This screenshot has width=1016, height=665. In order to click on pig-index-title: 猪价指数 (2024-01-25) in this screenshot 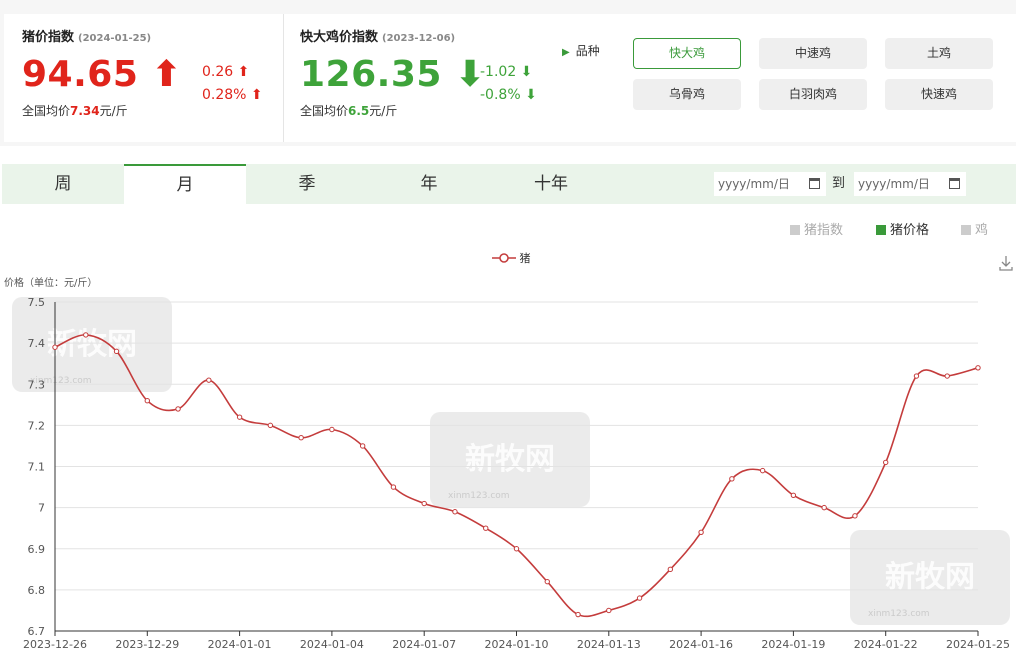, I will do `click(86, 35)`.